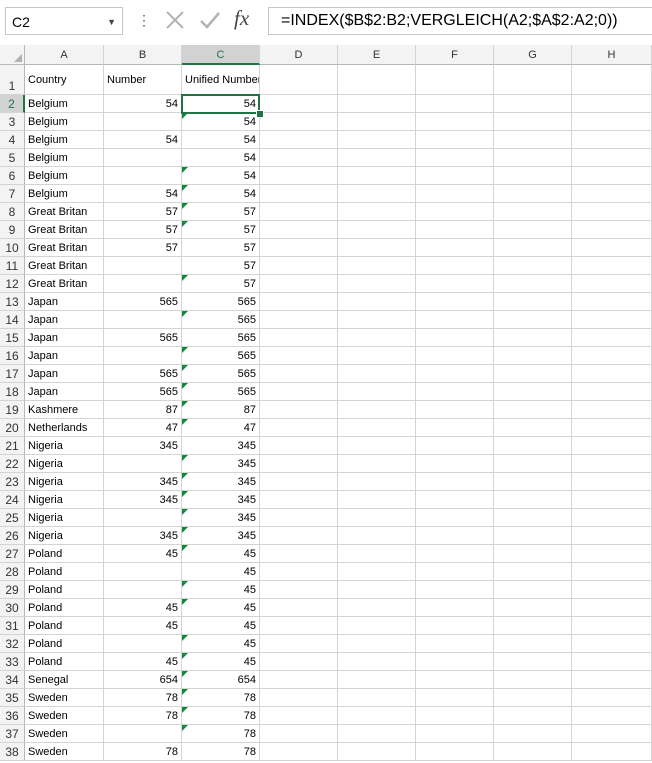 This screenshot has height=763, width=652. I want to click on row-header: 26, so click(12, 536).